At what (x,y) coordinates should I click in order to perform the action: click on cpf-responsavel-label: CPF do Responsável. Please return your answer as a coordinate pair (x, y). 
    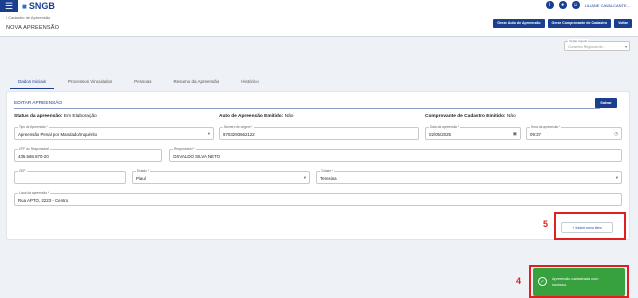
    Looking at the image, I should click on (34, 149).